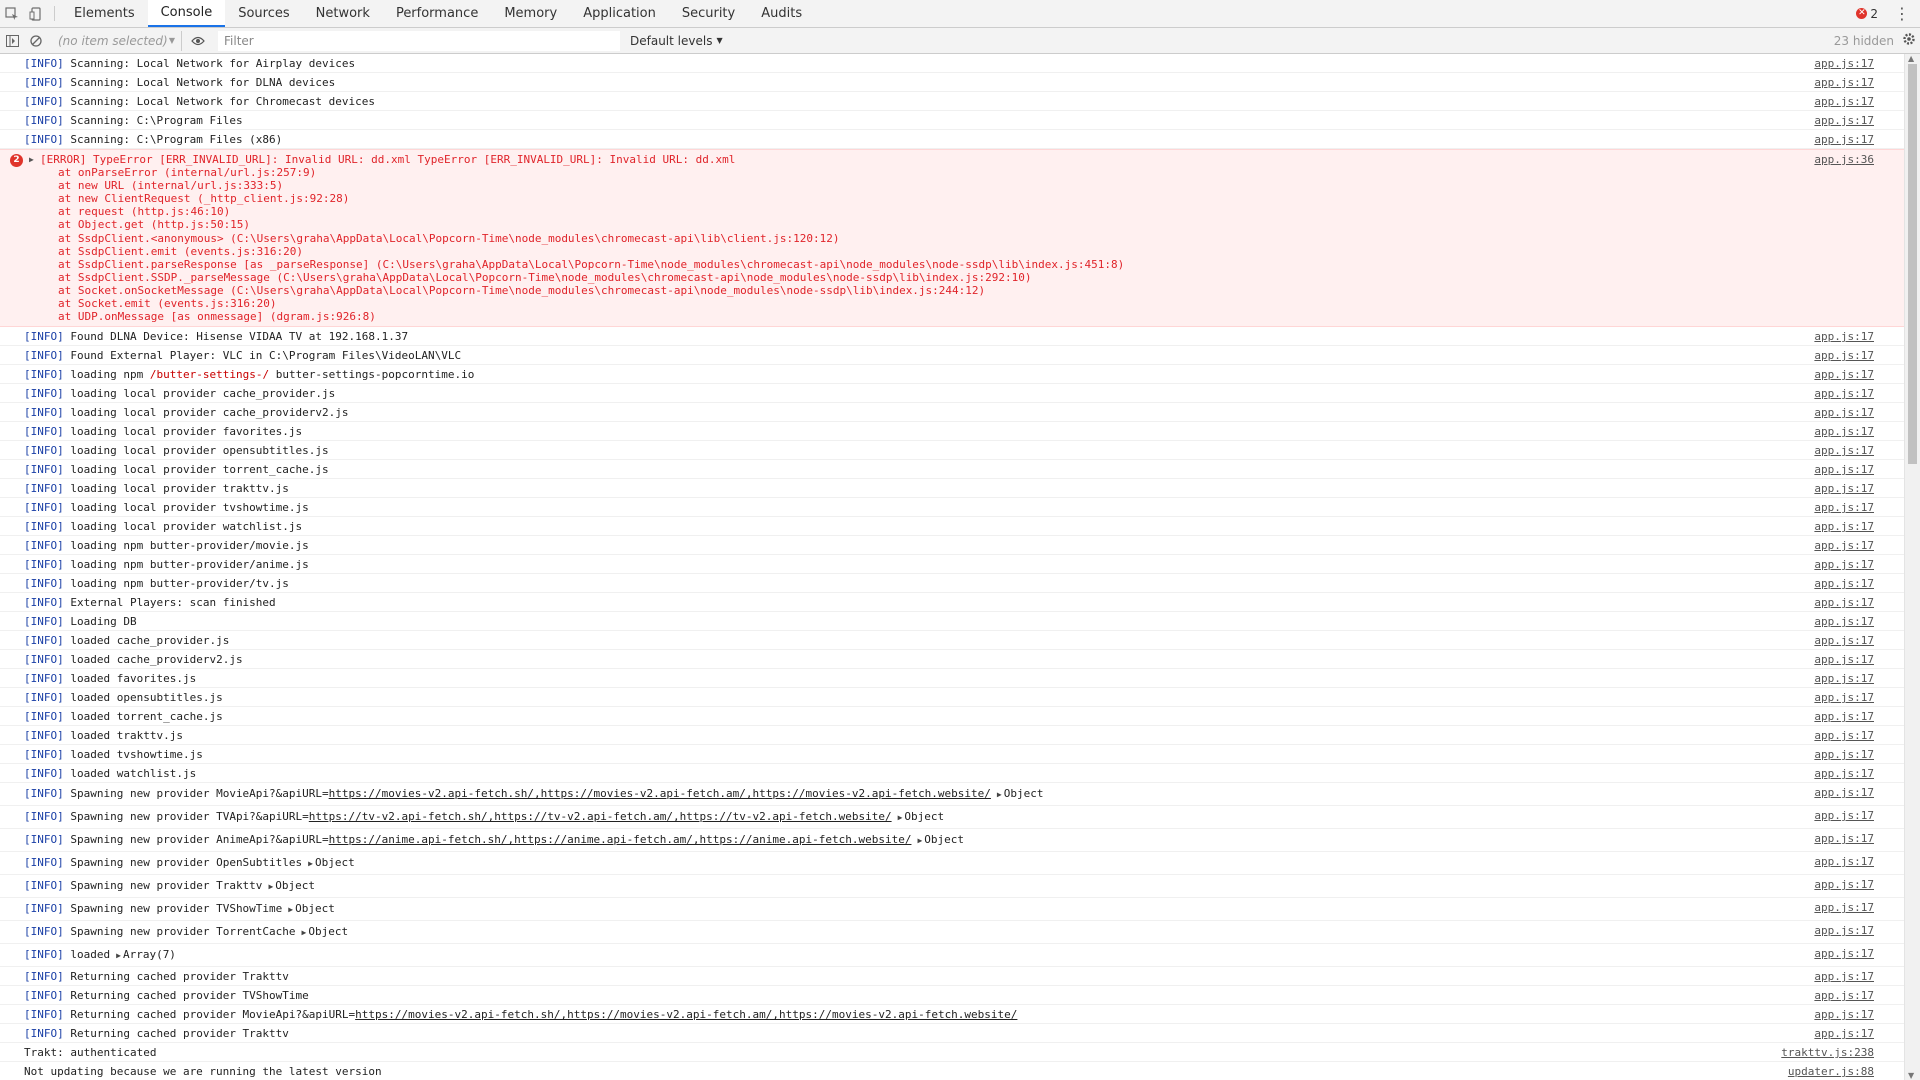 This screenshot has height=1080, width=1920. I want to click on more-menu-icon: ⋮, so click(1902, 13).